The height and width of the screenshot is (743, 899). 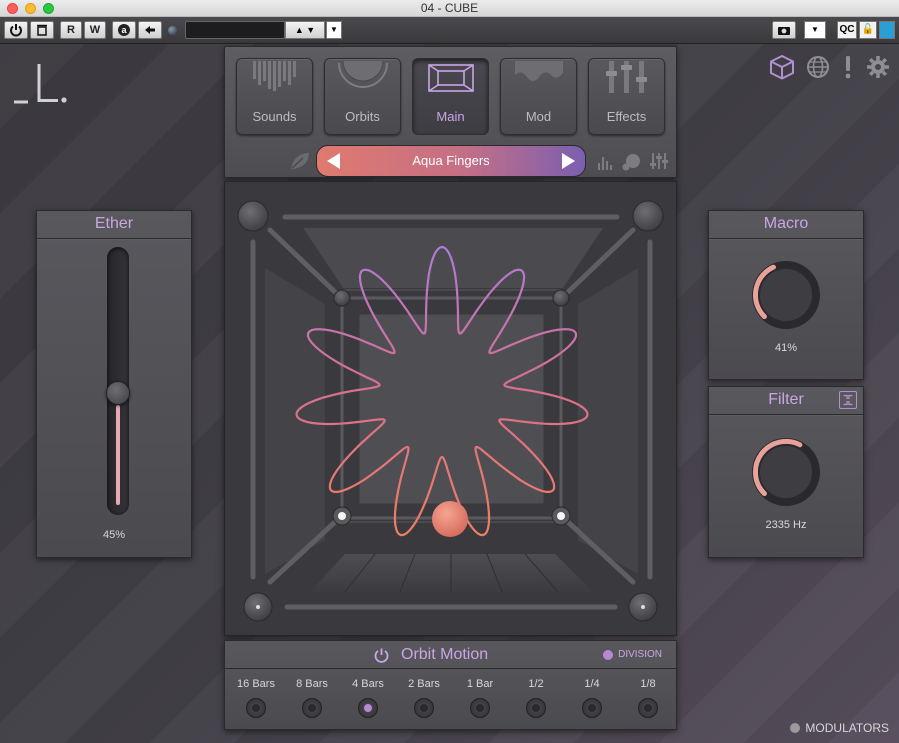 I want to click on gear-icon, so click(x=878, y=67).